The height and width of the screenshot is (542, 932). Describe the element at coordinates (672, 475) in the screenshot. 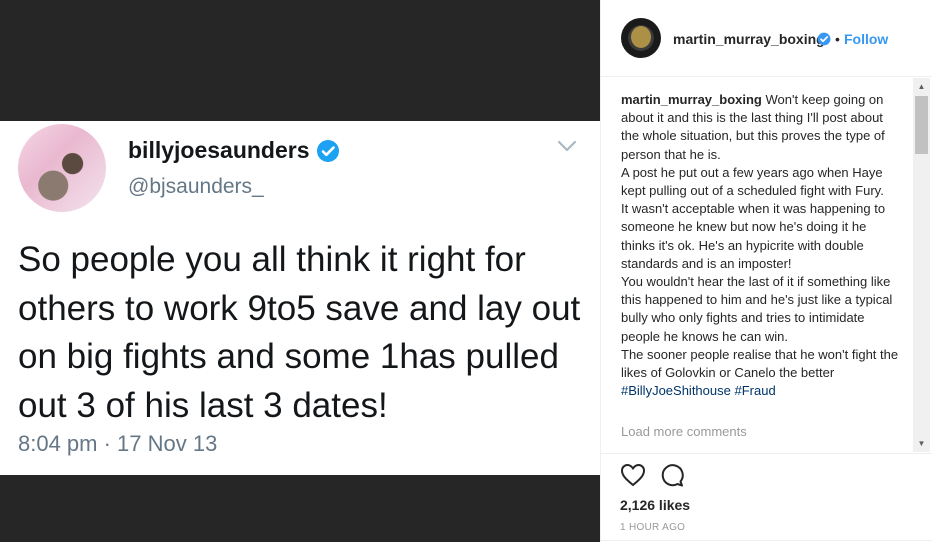

I see `comment-icon` at that location.